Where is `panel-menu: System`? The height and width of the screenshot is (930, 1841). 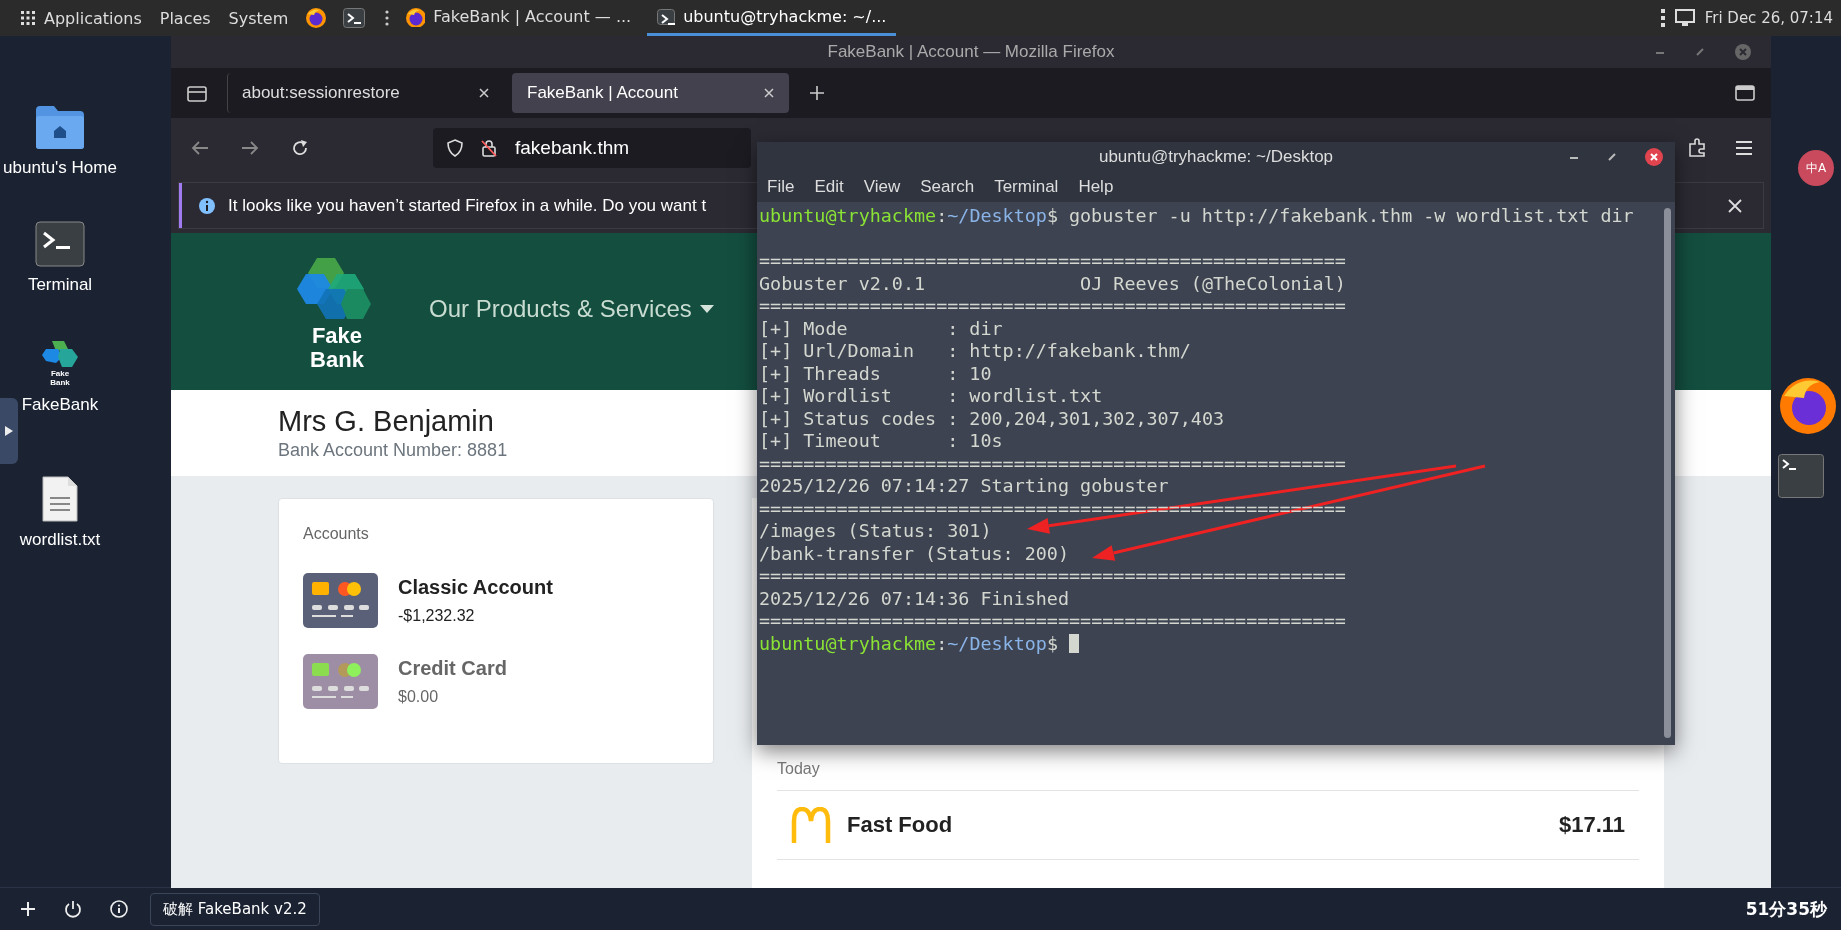
panel-menu: System is located at coordinates (258, 18).